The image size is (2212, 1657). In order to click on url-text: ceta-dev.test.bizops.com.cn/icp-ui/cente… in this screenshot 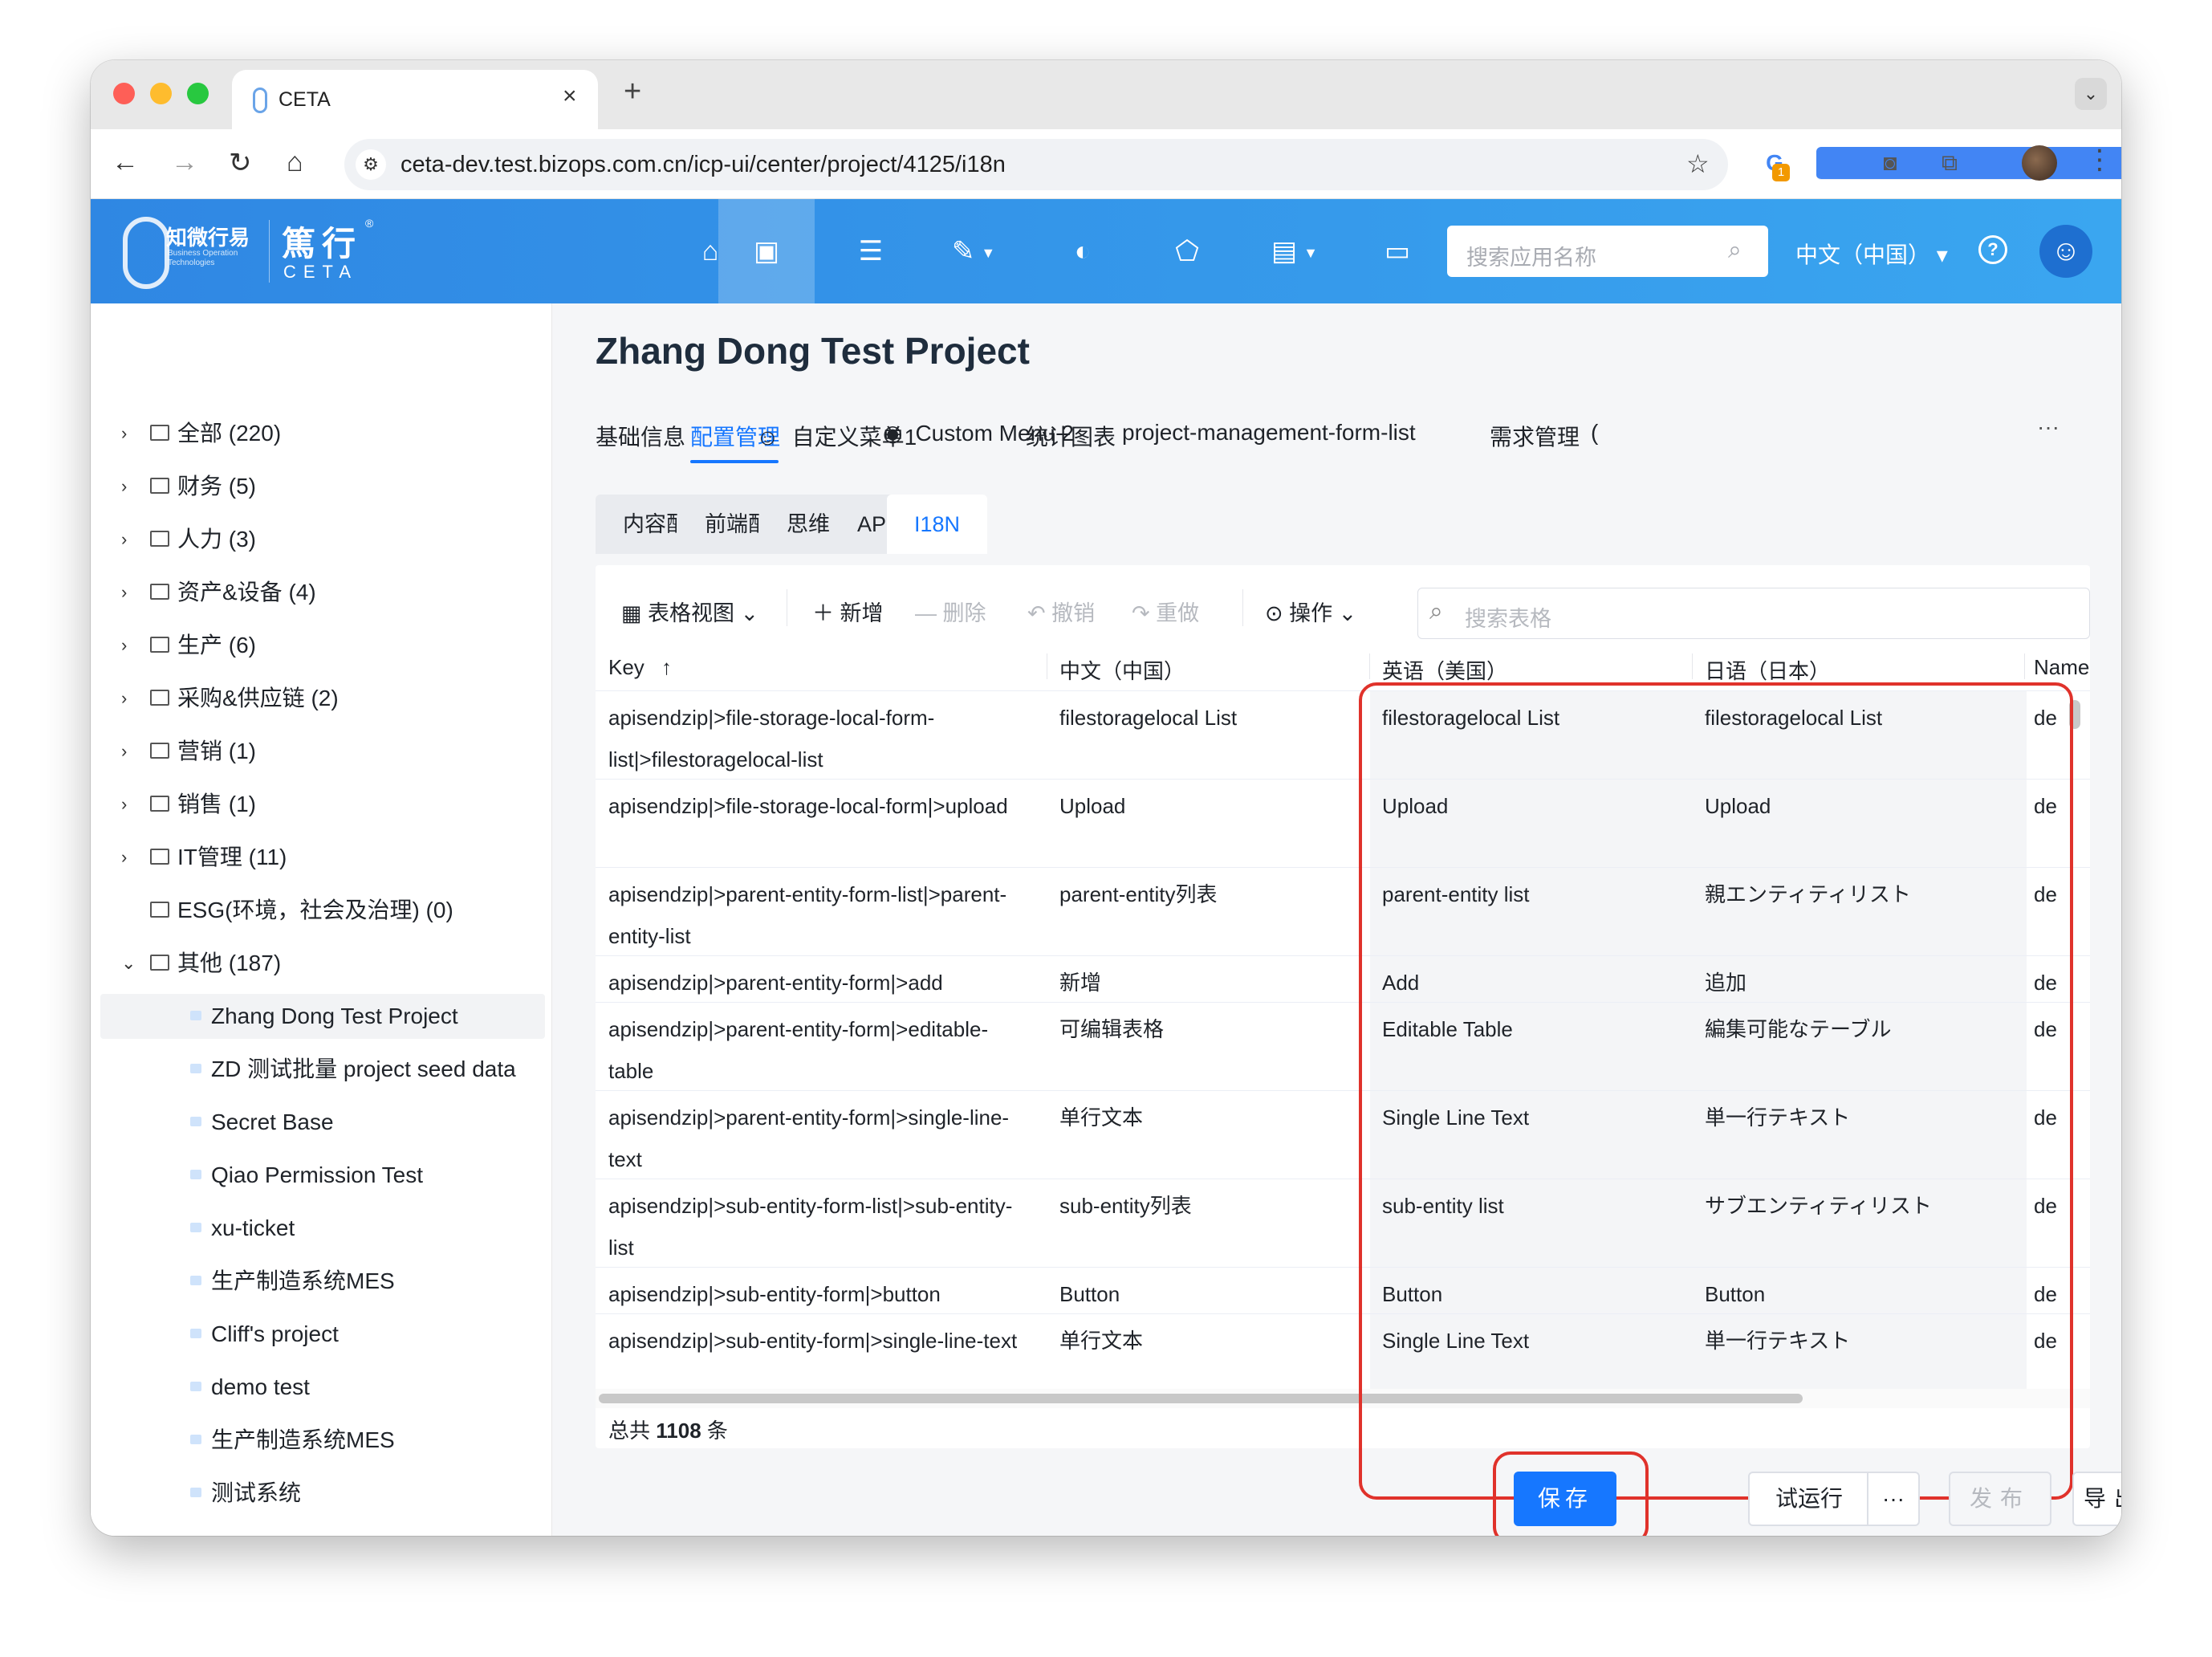, I will do `click(704, 165)`.